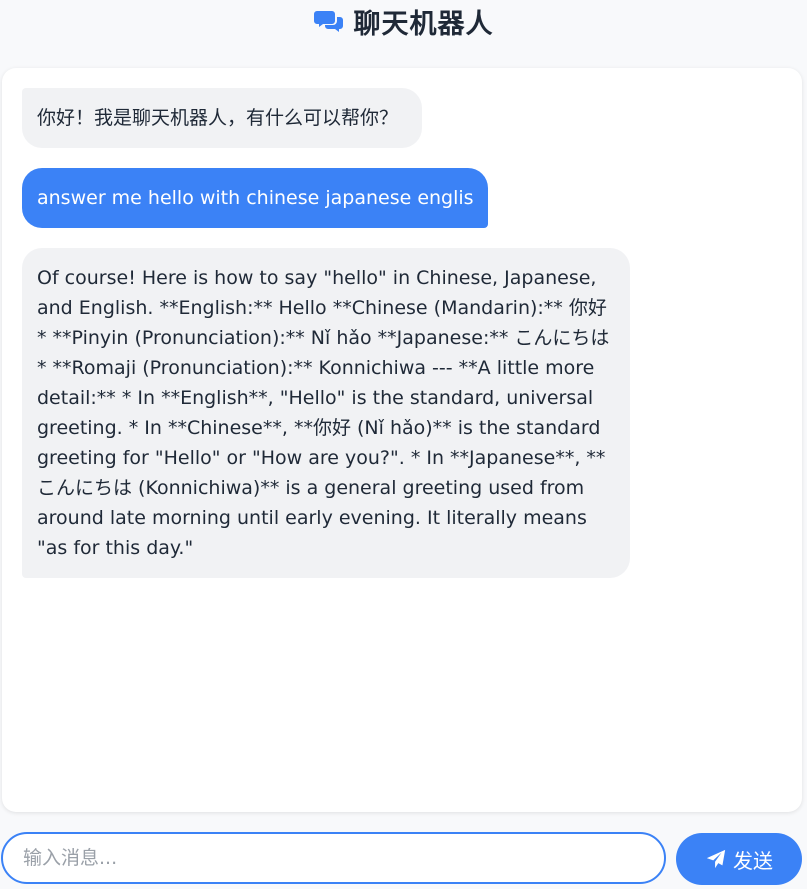  Describe the element at coordinates (333, 858) in the screenshot. I see `message-input` at that location.